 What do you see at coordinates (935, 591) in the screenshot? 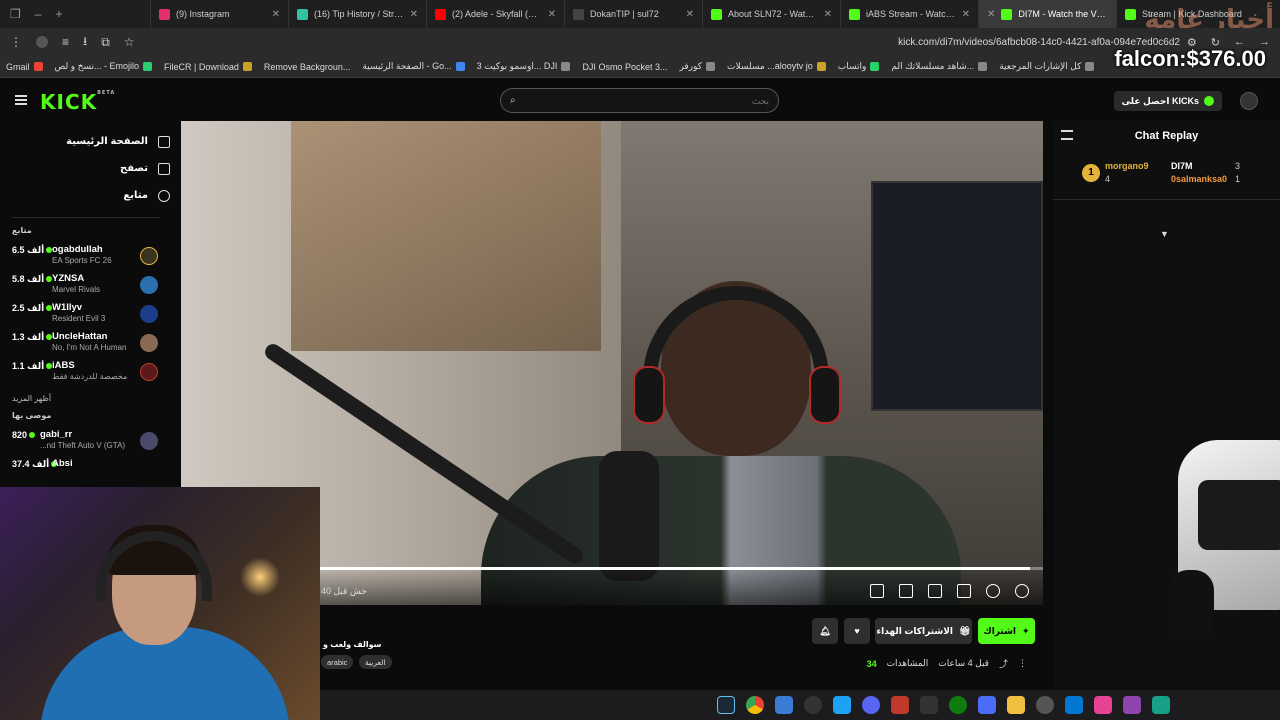
I see `theater-mode-icon` at bounding box center [935, 591].